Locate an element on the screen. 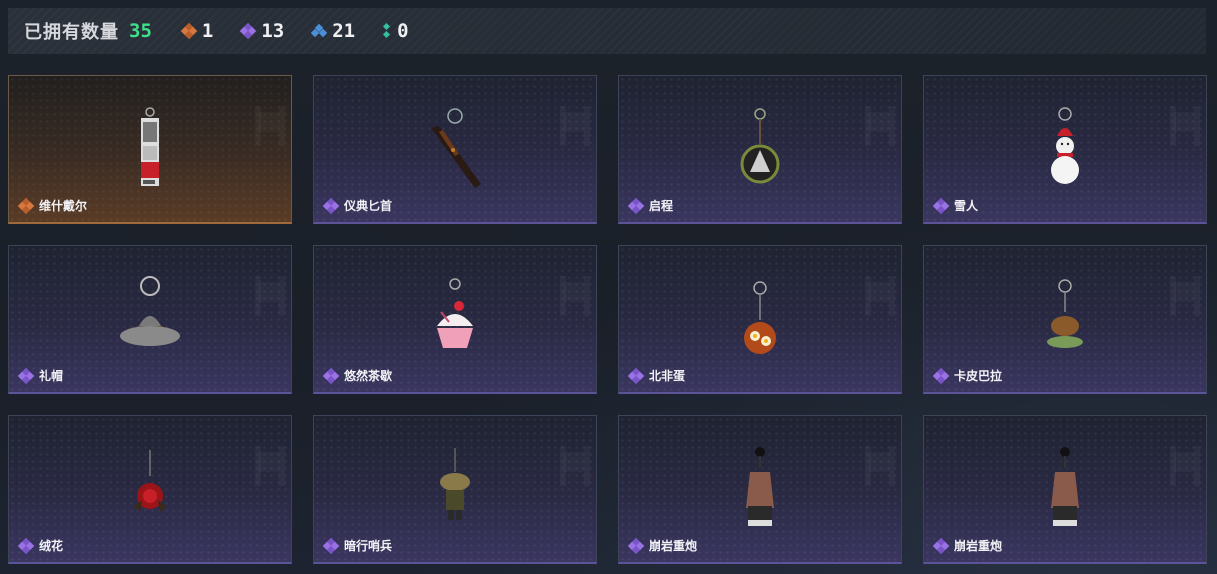  green-rarity-stat: 0 is located at coordinates (396, 31).